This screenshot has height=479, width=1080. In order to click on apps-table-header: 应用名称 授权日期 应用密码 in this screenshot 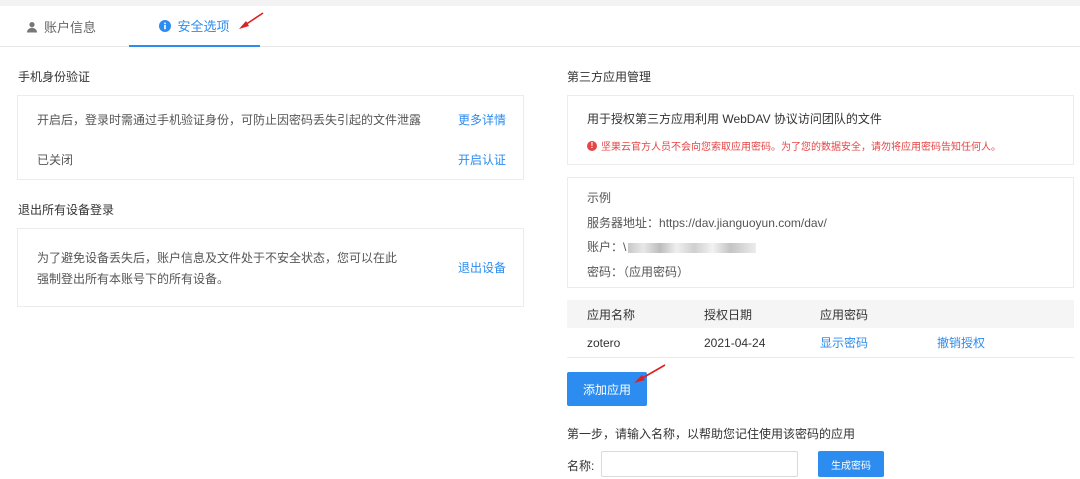, I will do `click(820, 314)`.